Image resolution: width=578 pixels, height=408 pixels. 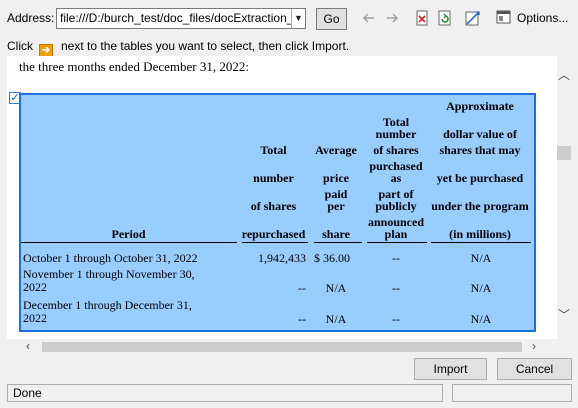 What do you see at coordinates (27, 393) in the screenshot?
I see `status-text: Done` at bounding box center [27, 393].